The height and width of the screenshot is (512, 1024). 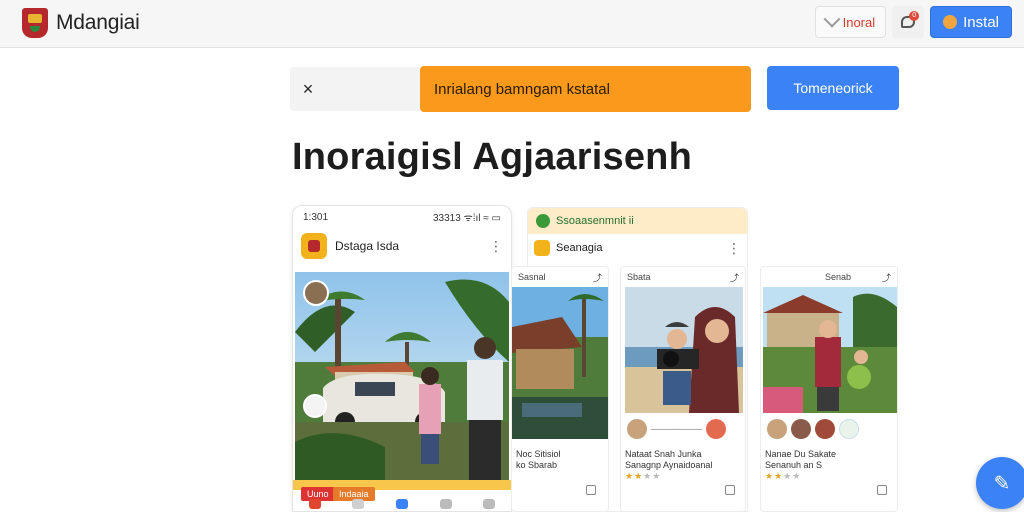 What do you see at coordinates (492, 157) in the screenshot?
I see `page-title: Inoraigisl Agjaarisenh` at bounding box center [492, 157].